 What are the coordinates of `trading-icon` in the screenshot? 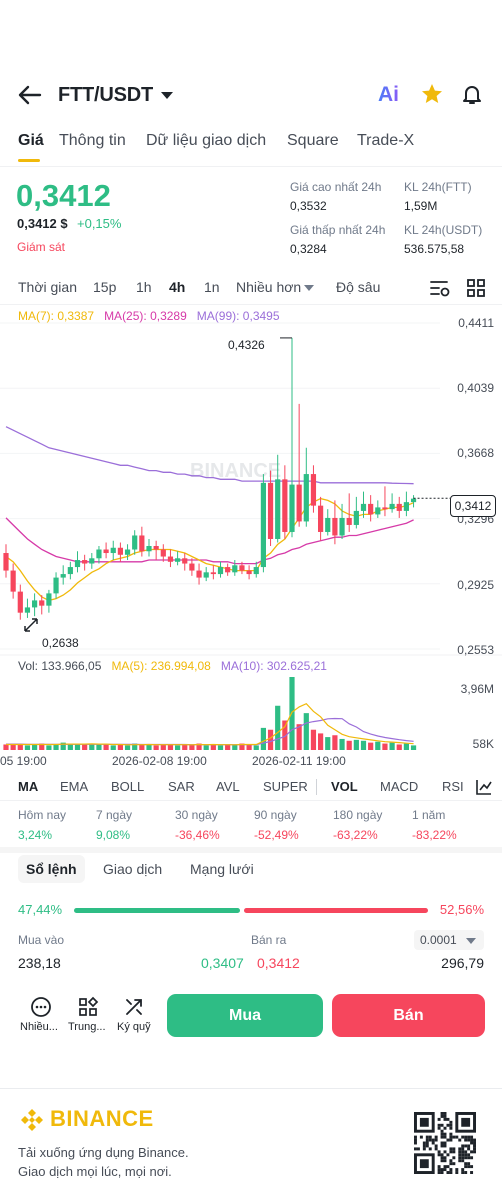 It's located at (88, 1007).